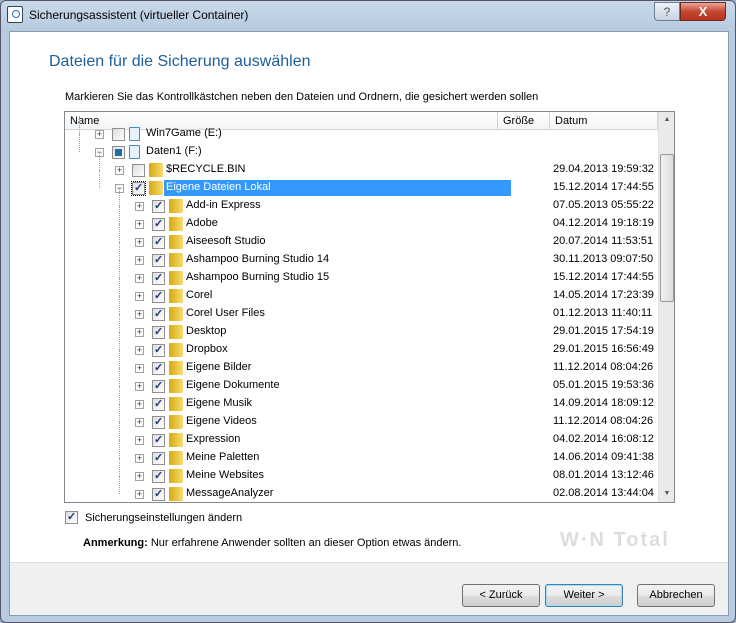 The image size is (736, 623). What do you see at coordinates (361, 399) in the screenshot?
I see `tree-row: + Eigene Musik 14.09.2014 18:09:12` at bounding box center [361, 399].